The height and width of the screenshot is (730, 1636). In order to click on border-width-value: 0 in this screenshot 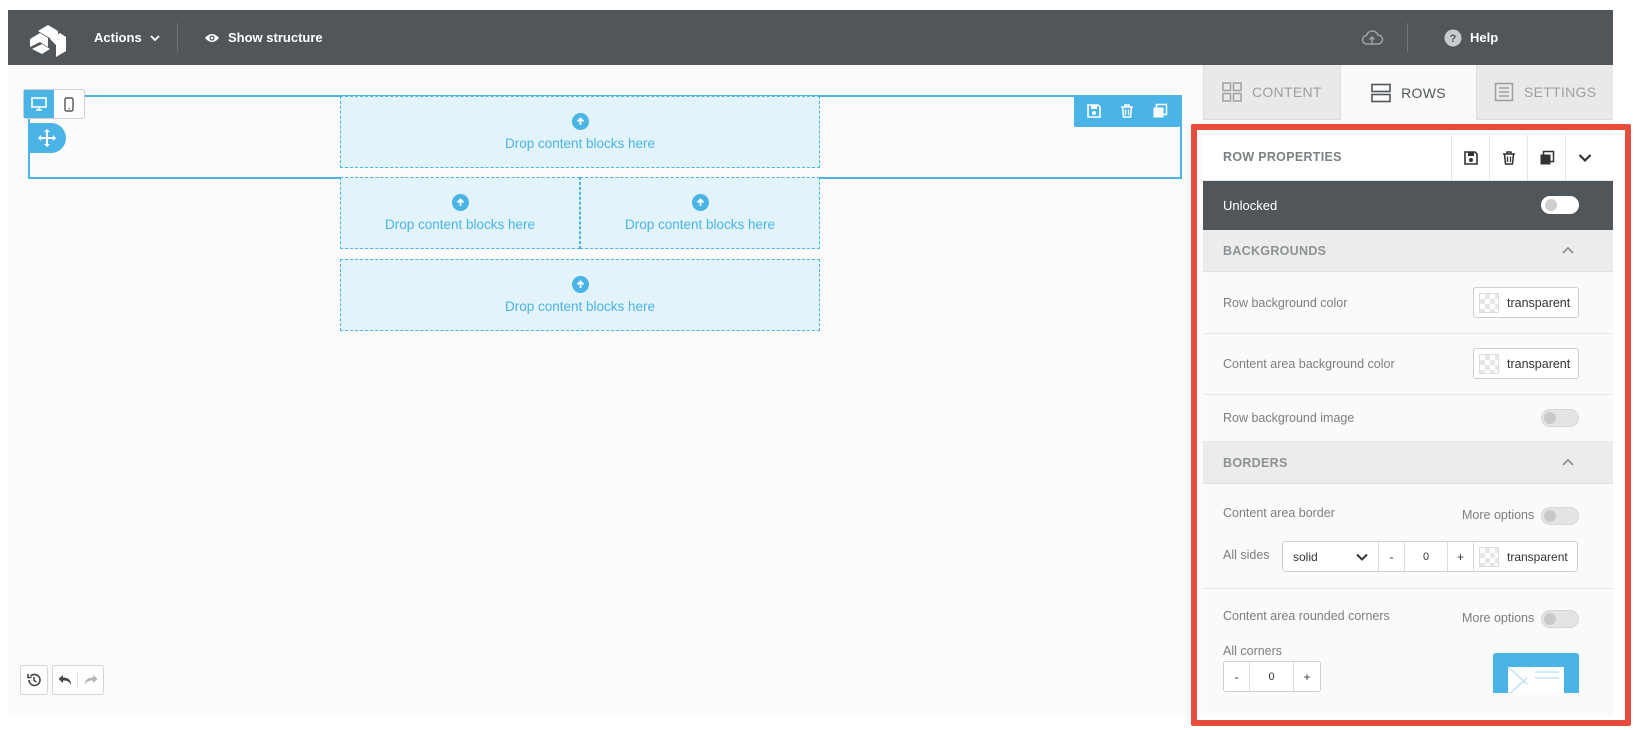, I will do `click(1426, 556)`.